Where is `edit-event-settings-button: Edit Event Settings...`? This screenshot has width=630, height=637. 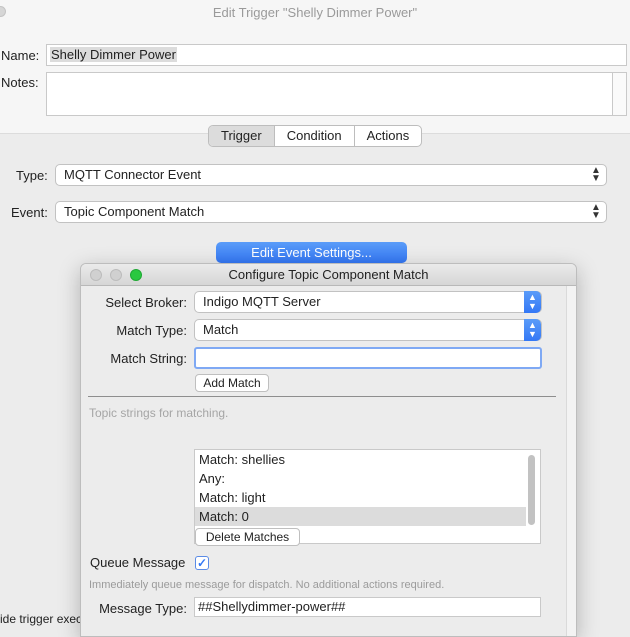
edit-event-settings-button: Edit Event Settings... is located at coordinates (311, 252).